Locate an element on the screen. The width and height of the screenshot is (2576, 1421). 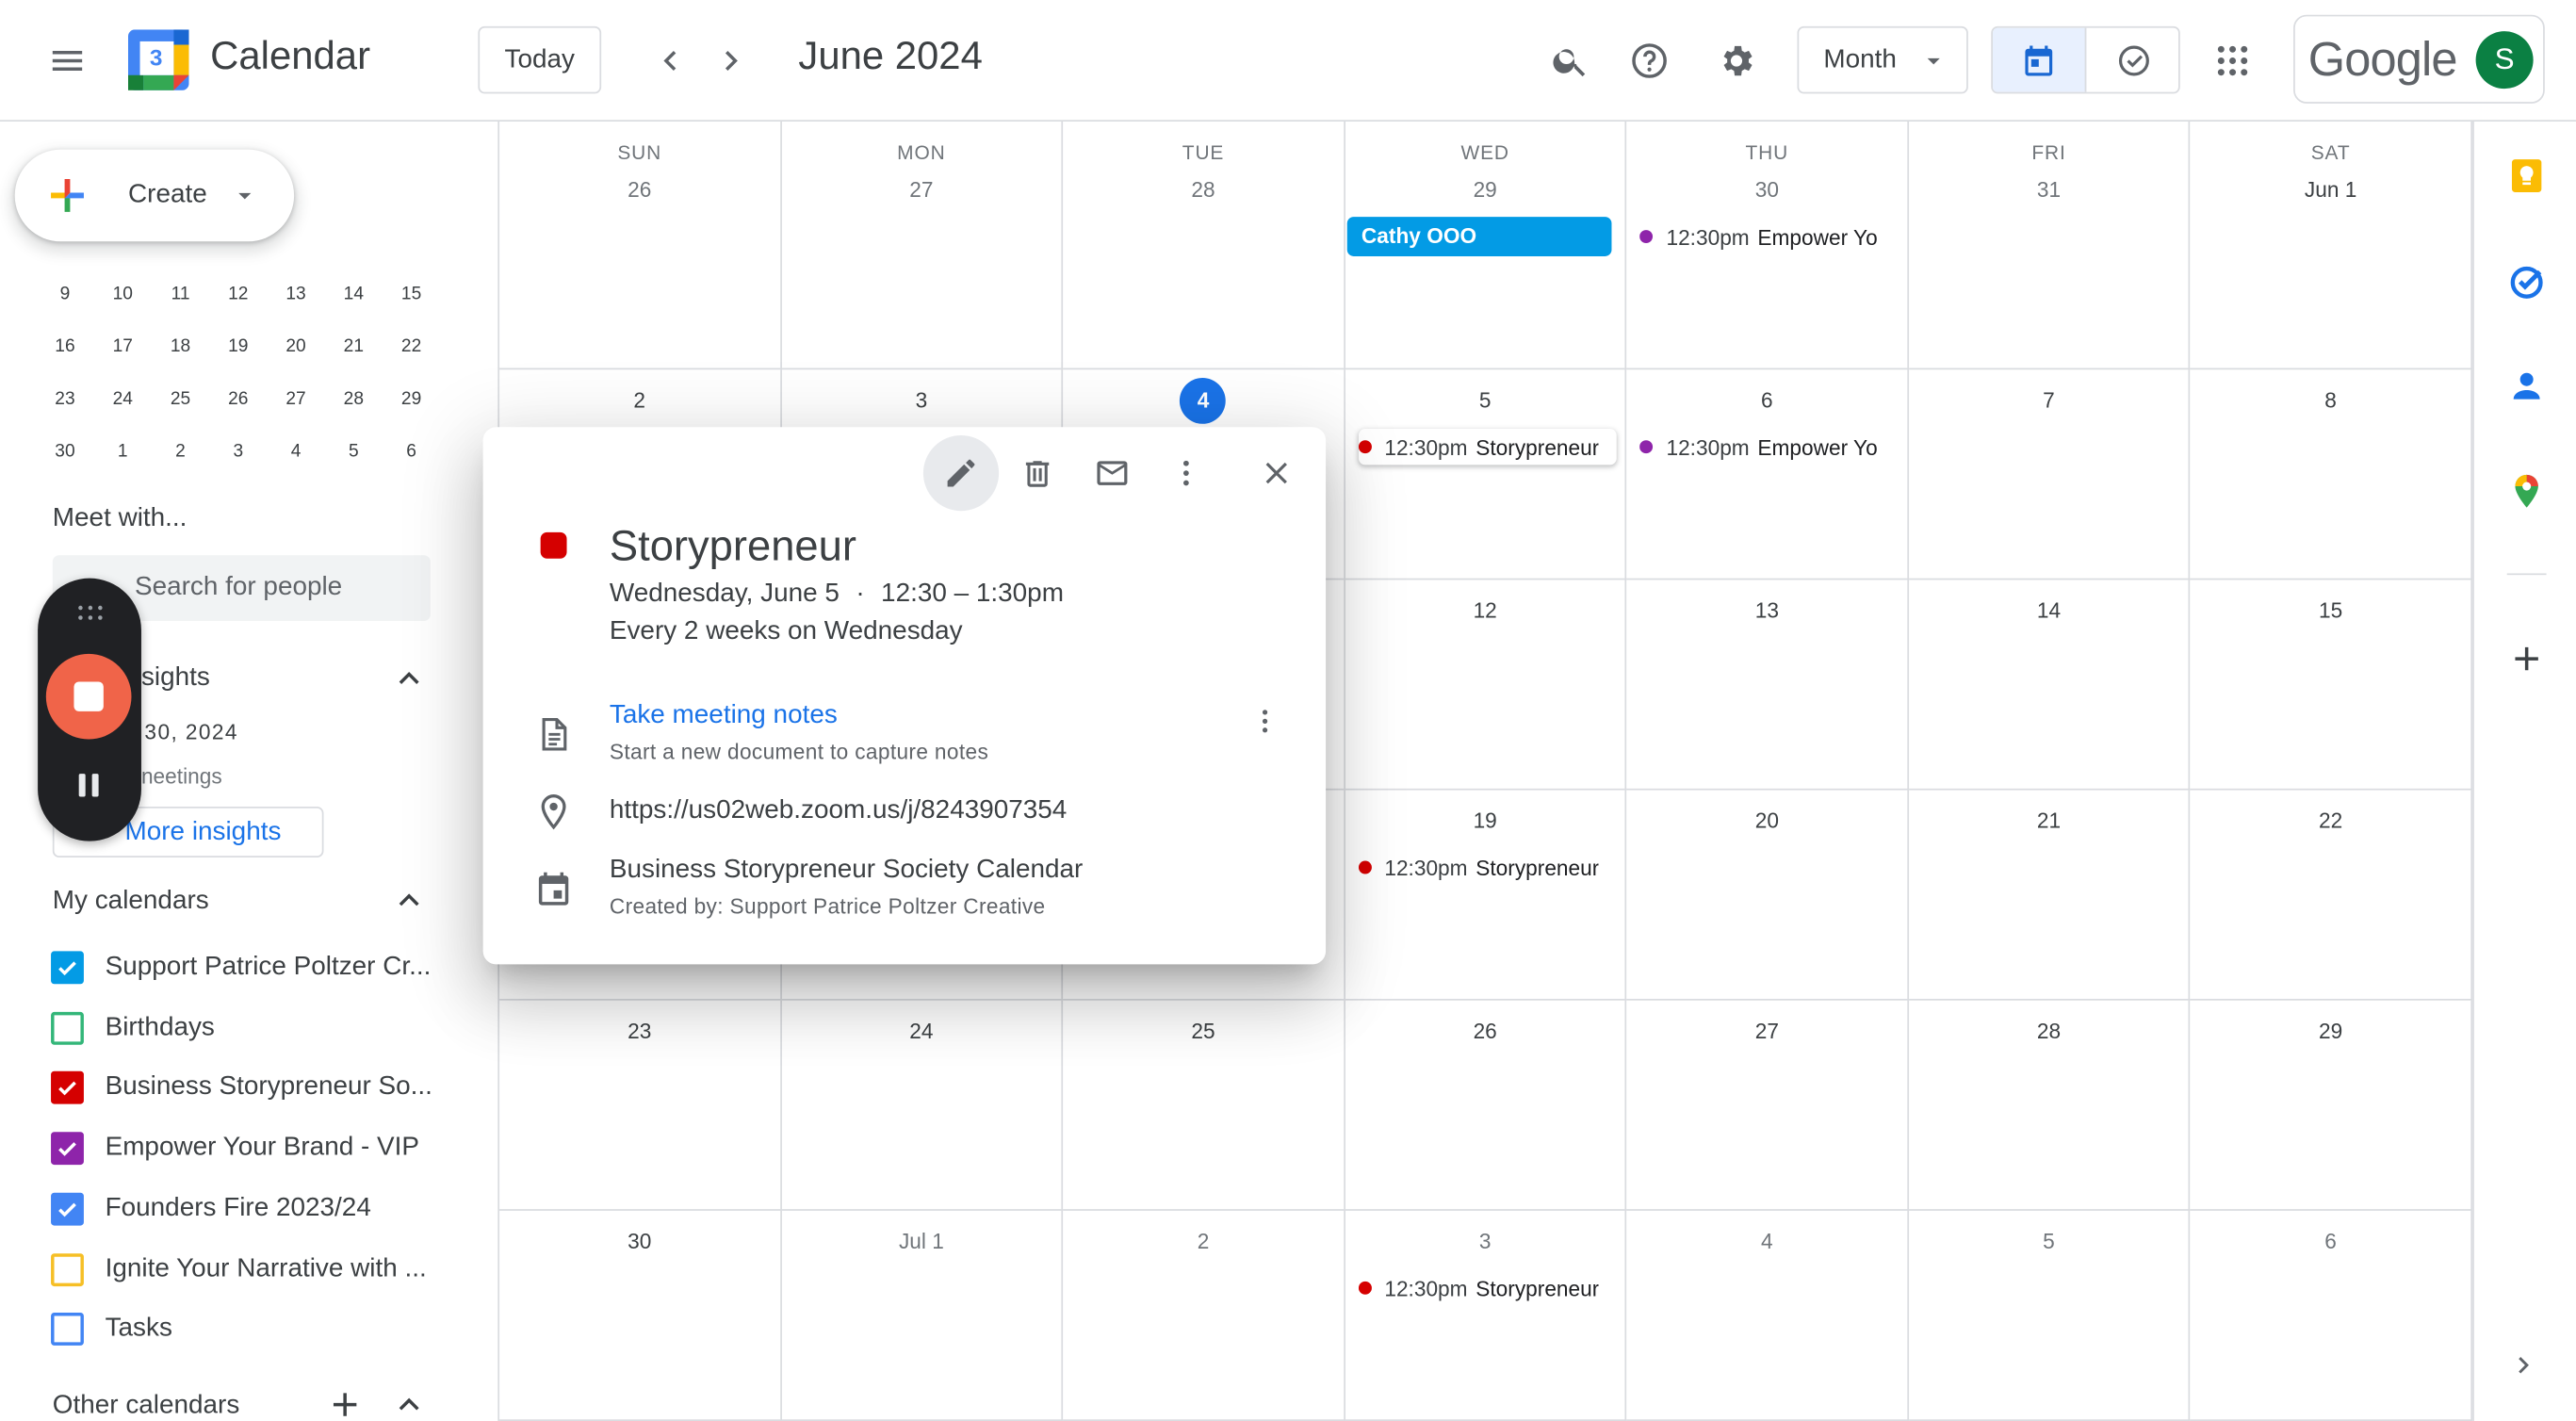
mini-calendar-day: 1 is located at coordinates (123, 451).